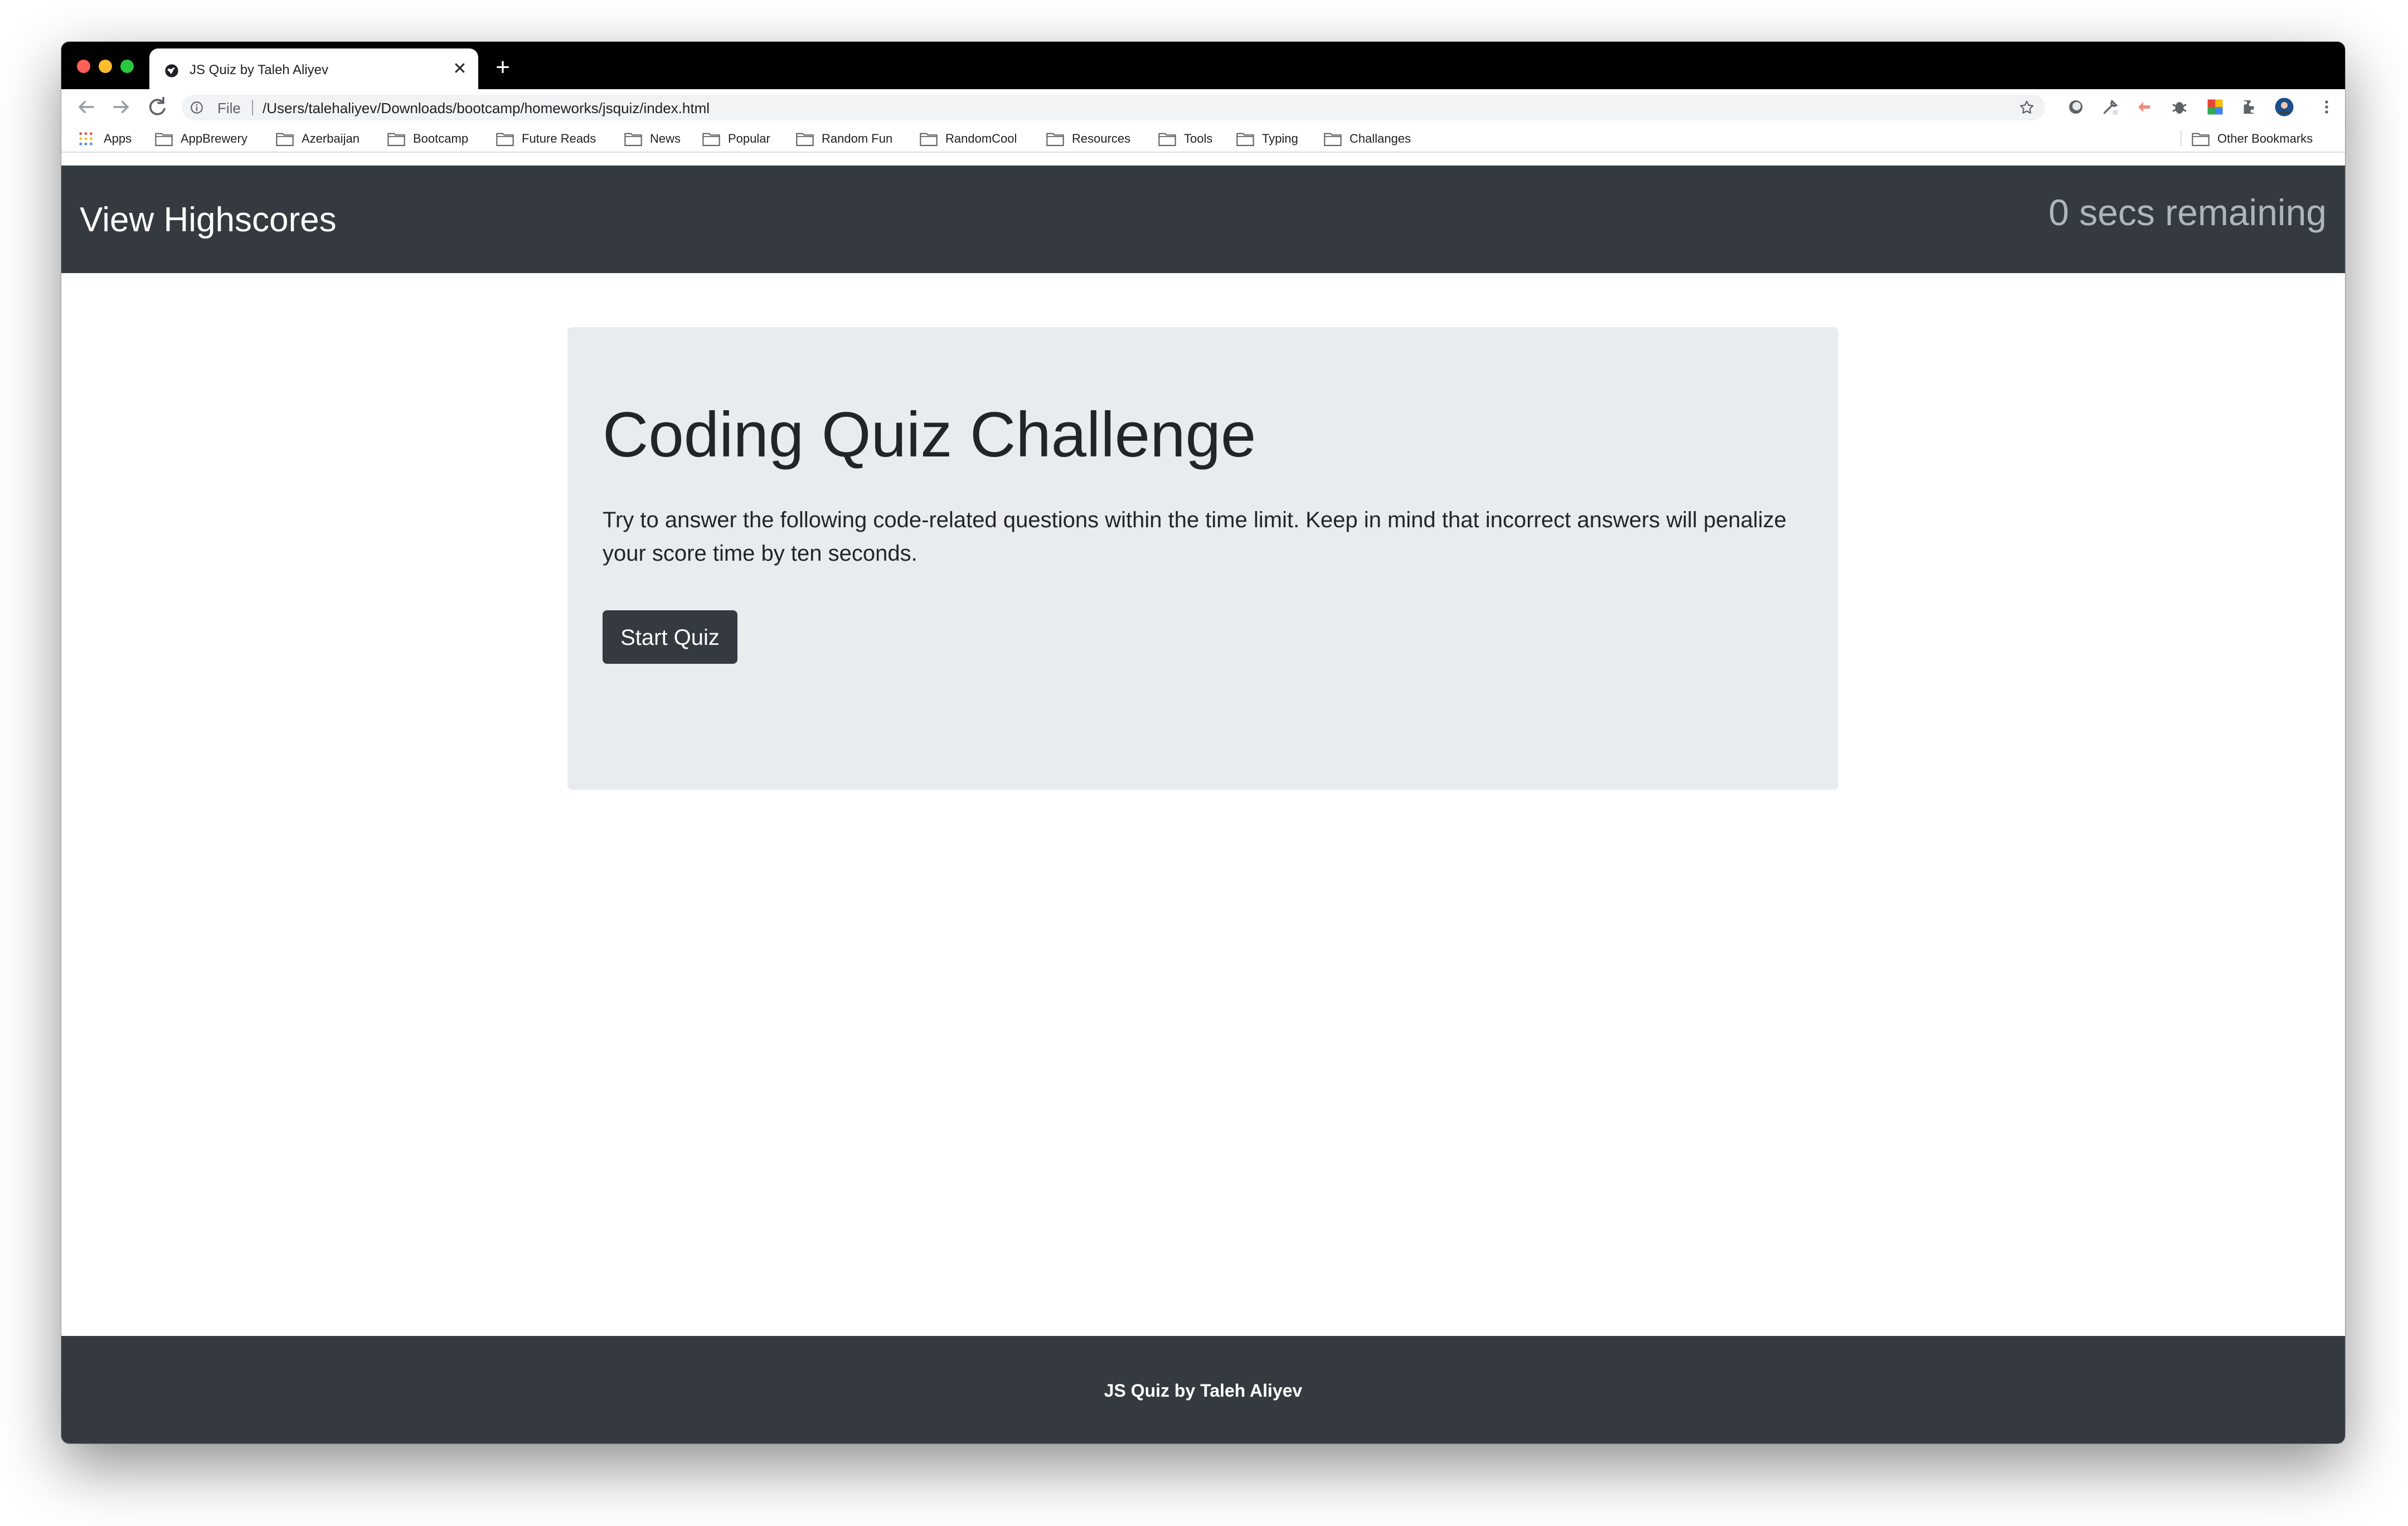 The image size is (2408, 1526). What do you see at coordinates (172, 70) in the screenshot?
I see `globe-icon` at bounding box center [172, 70].